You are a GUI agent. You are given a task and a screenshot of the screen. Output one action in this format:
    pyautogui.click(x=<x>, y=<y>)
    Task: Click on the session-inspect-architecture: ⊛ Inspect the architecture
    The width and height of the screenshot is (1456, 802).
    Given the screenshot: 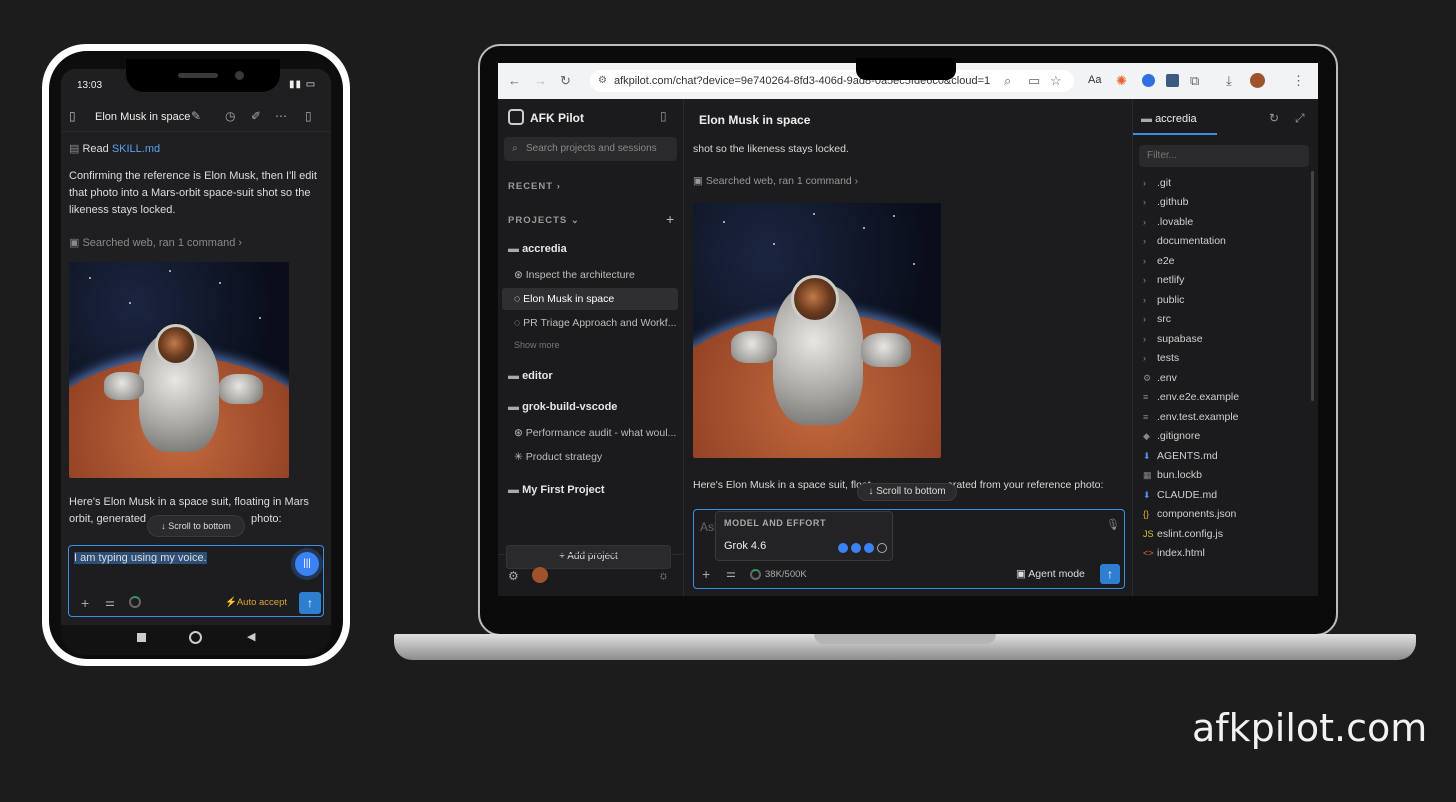 What is the action you would take?
    pyautogui.click(x=595, y=275)
    